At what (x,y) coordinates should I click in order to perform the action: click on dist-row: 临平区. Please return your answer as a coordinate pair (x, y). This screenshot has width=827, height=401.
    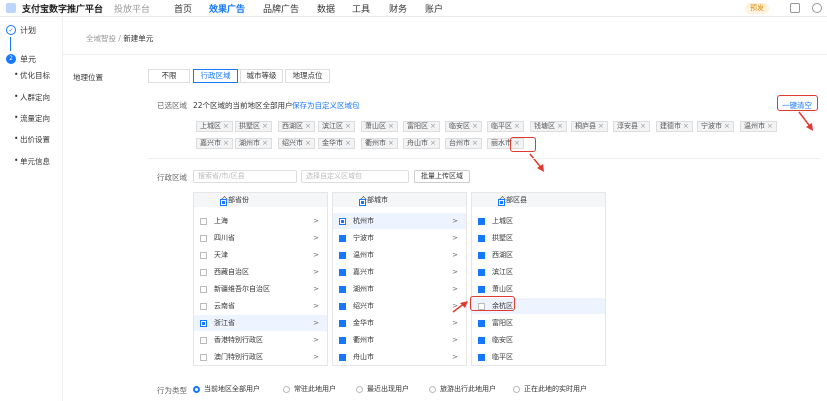
    Looking at the image, I should click on (538, 357).